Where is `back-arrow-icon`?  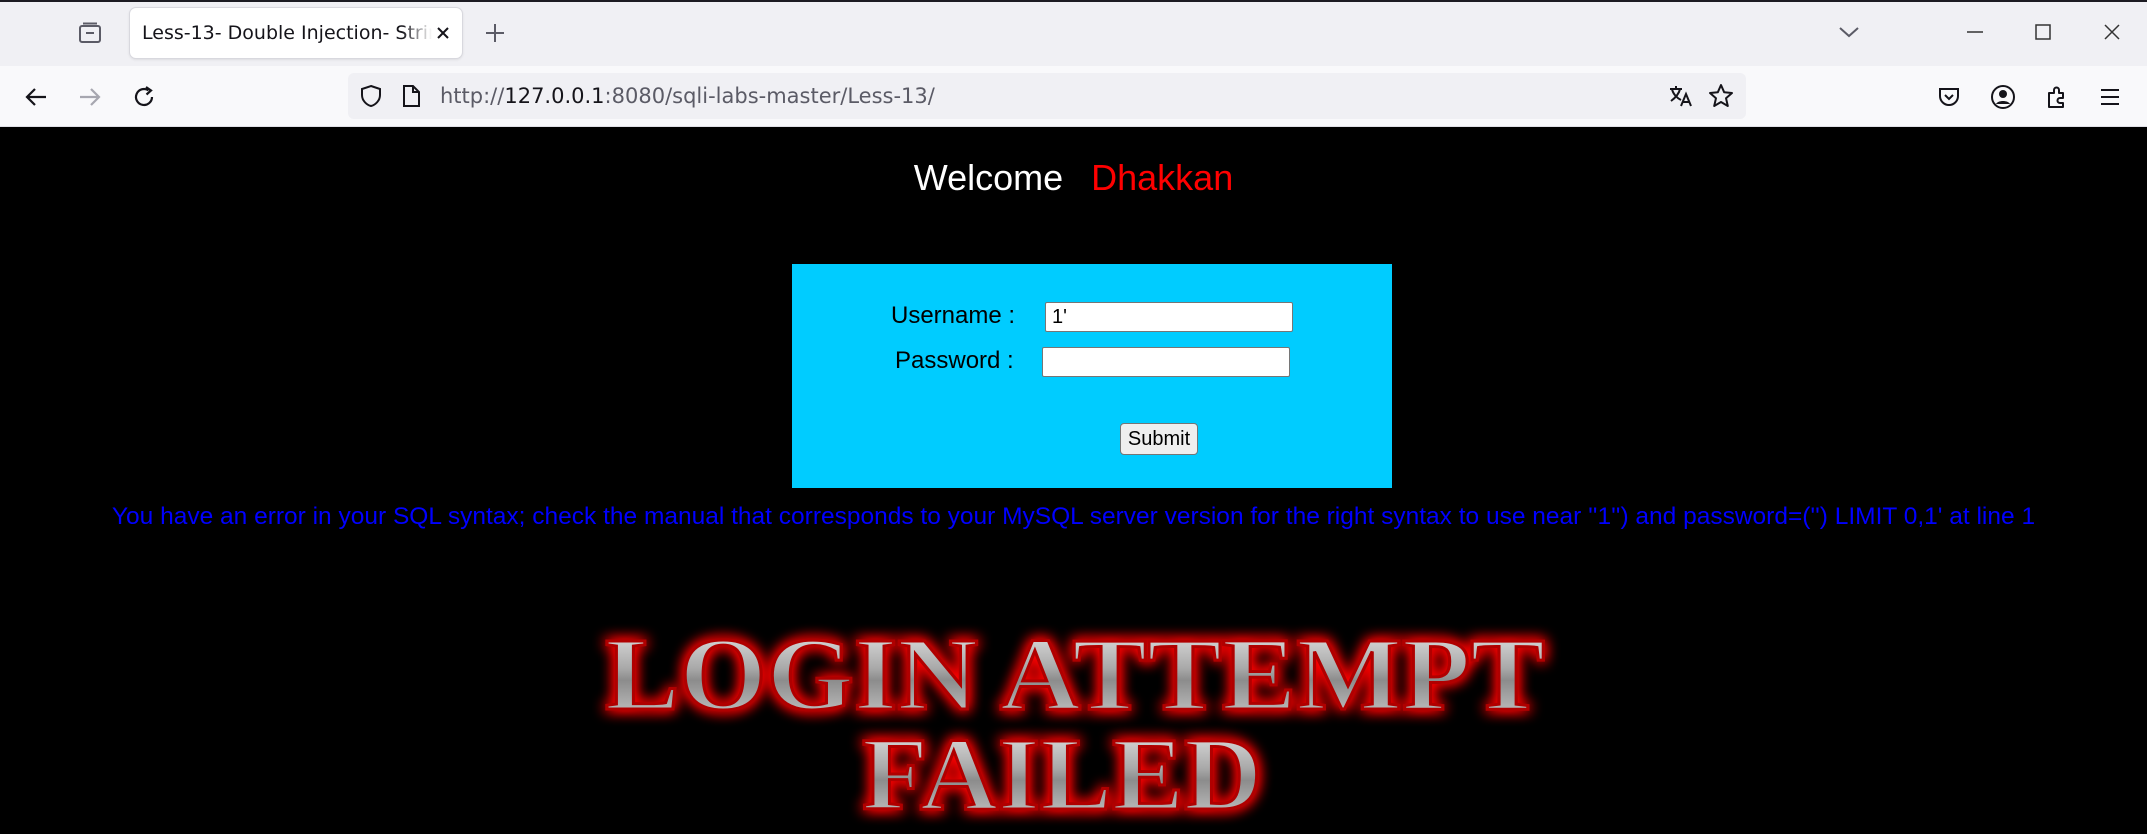 back-arrow-icon is located at coordinates (35, 97).